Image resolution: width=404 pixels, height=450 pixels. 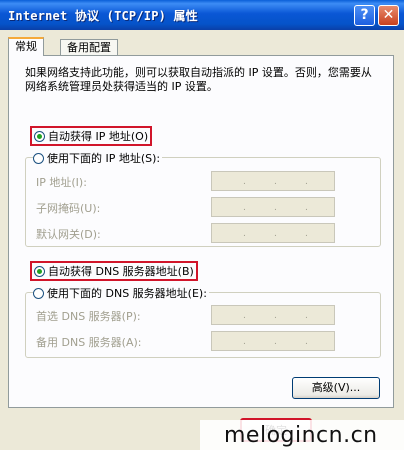 I want to click on tab-general: 常规, so click(x=26, y=46).